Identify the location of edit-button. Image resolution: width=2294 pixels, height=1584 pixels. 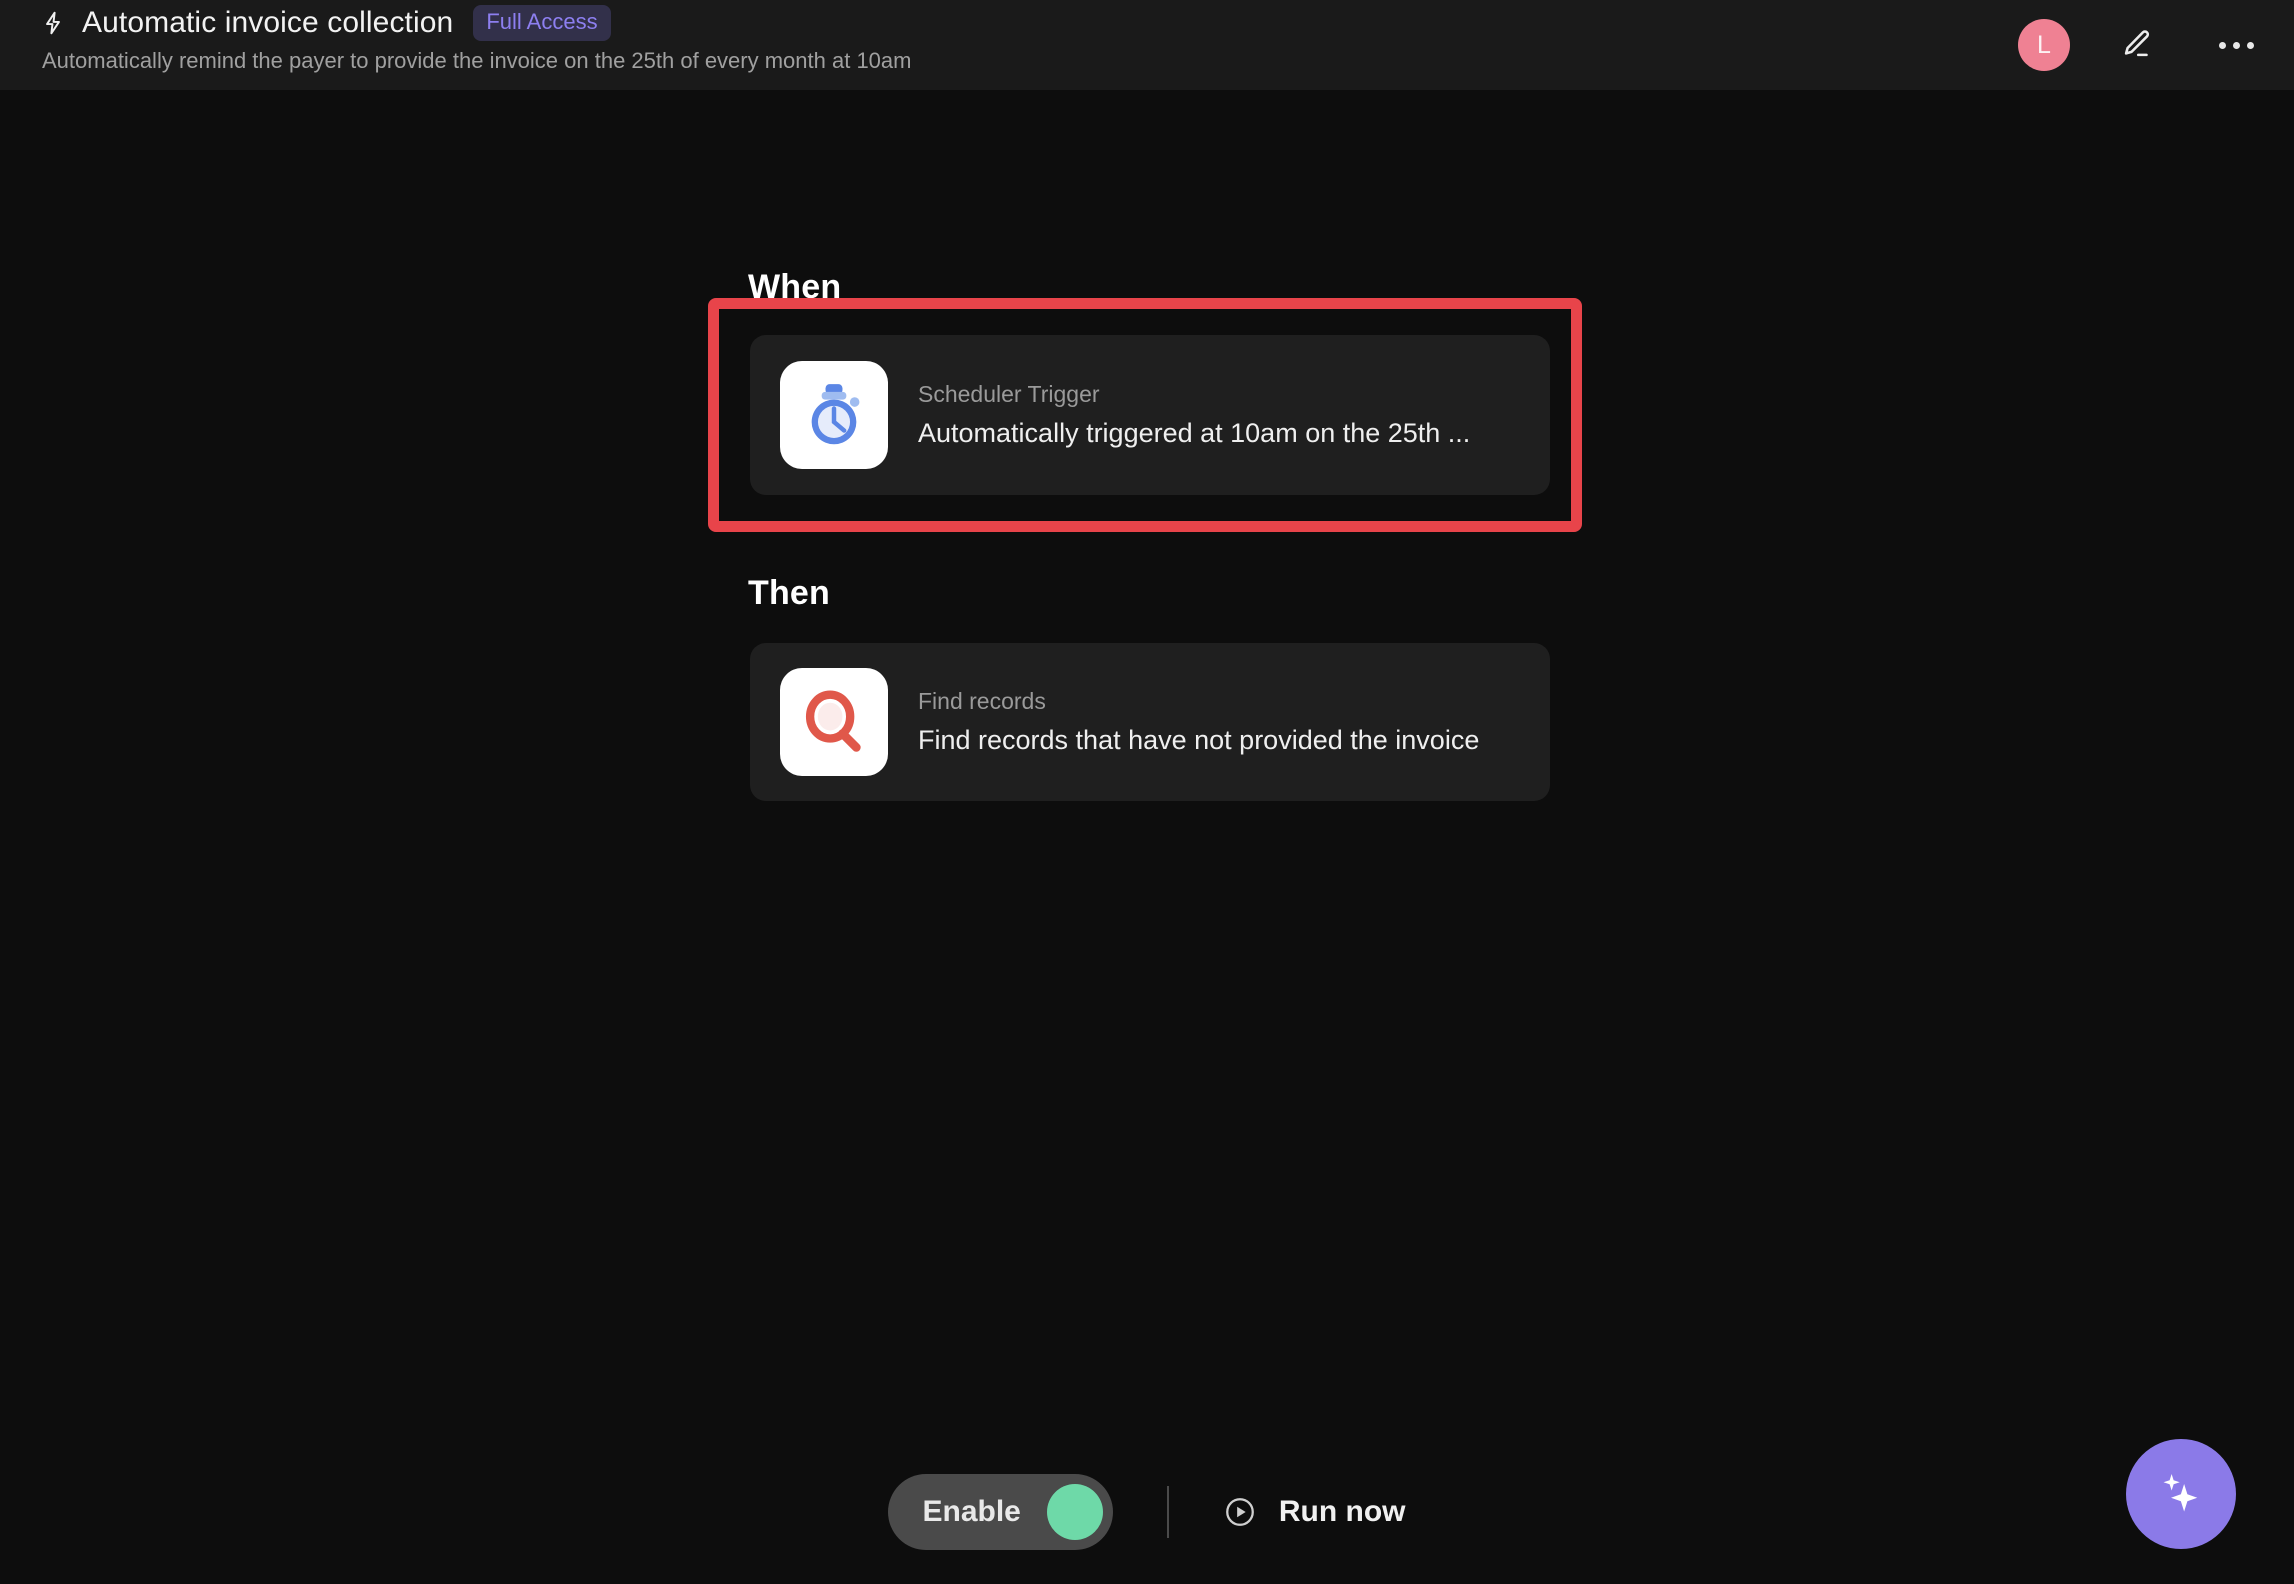
(2136, 45).